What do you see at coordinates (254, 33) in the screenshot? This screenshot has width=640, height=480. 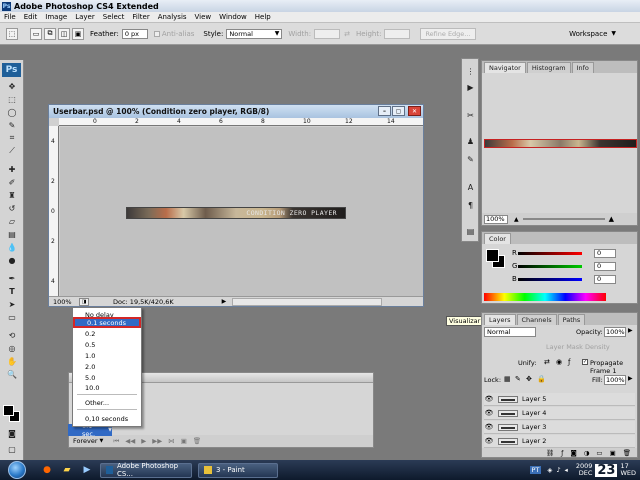 I see `style-select: Normal ▼` at bounding box center [254, 33].